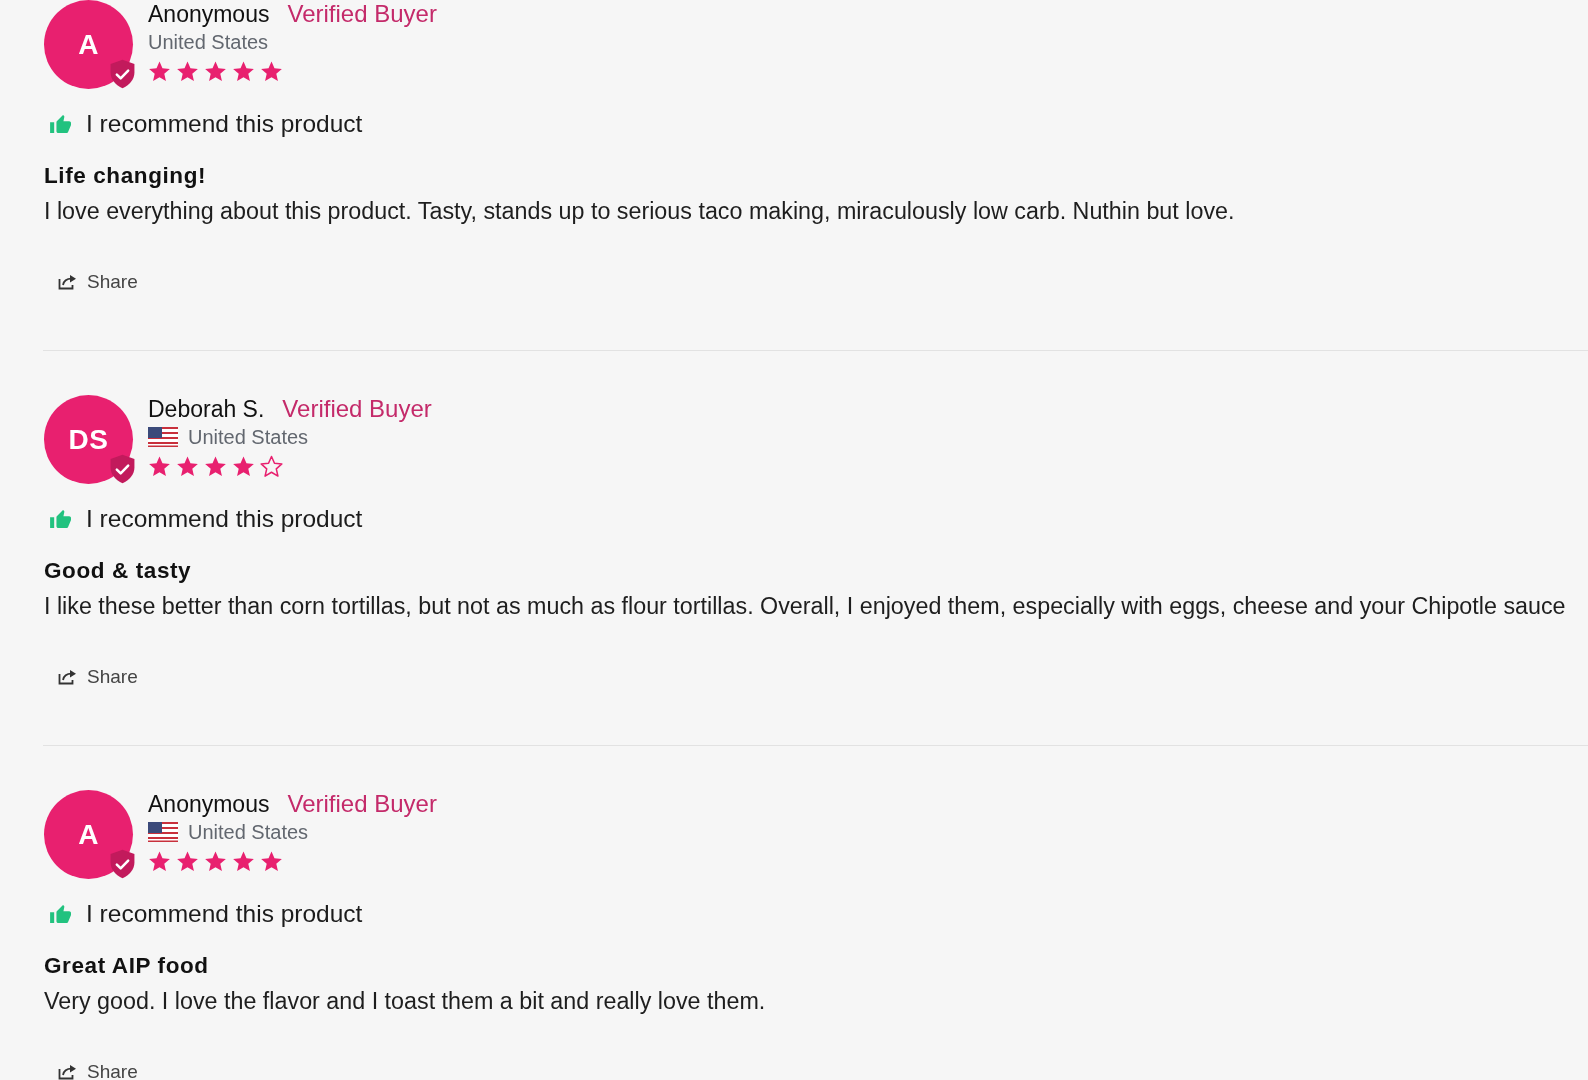 This screenshot has width=1588, height=1080. Describe the element at coordinates (271, 466) in the screenshot. I see `star-outline-icon` at that location.